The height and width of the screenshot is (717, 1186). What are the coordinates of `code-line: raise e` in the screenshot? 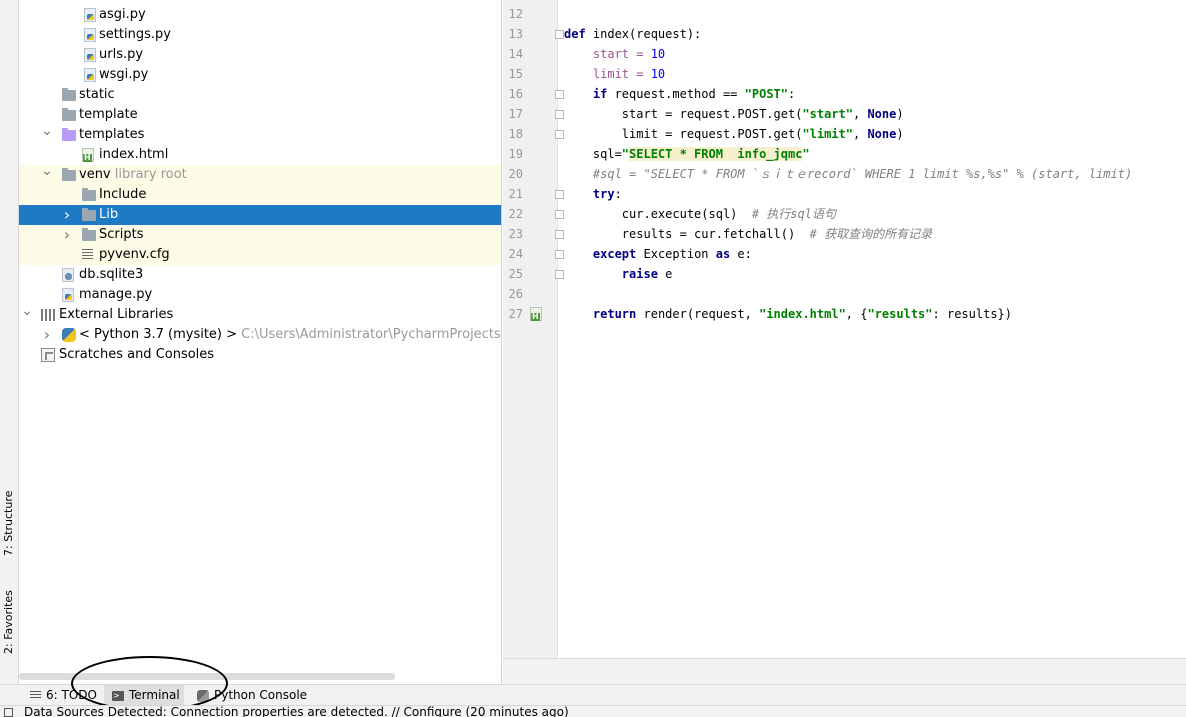 It's located at (874, 274).